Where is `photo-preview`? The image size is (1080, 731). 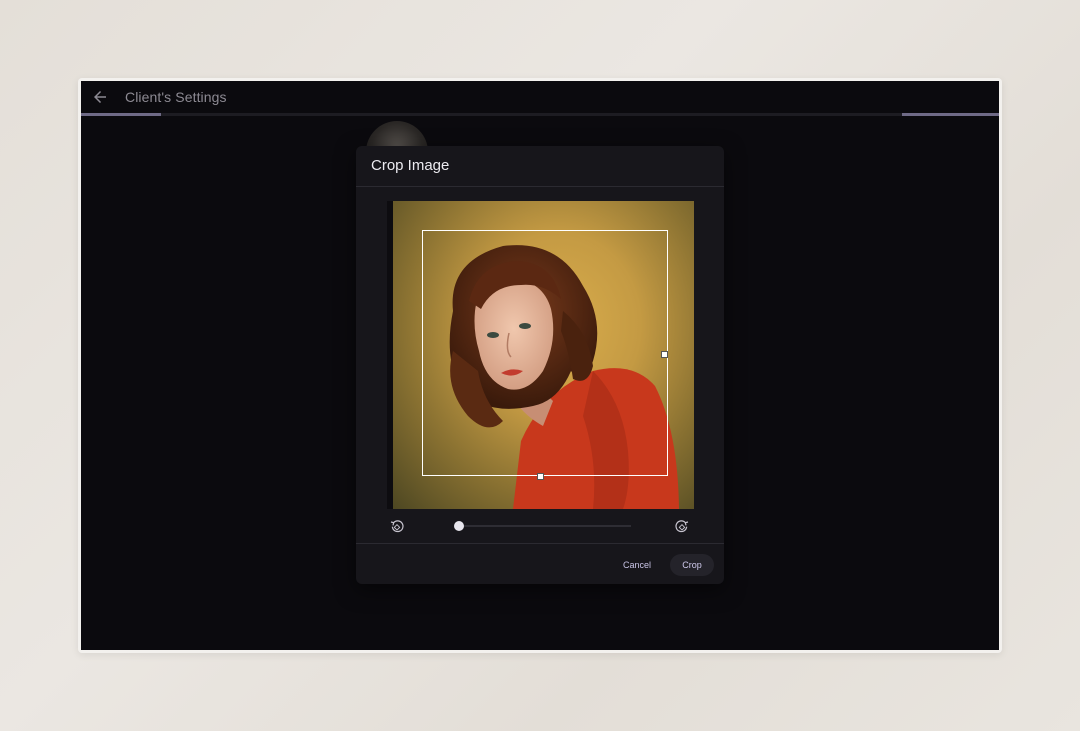 photo-preview is located at coordinates (543, 355).